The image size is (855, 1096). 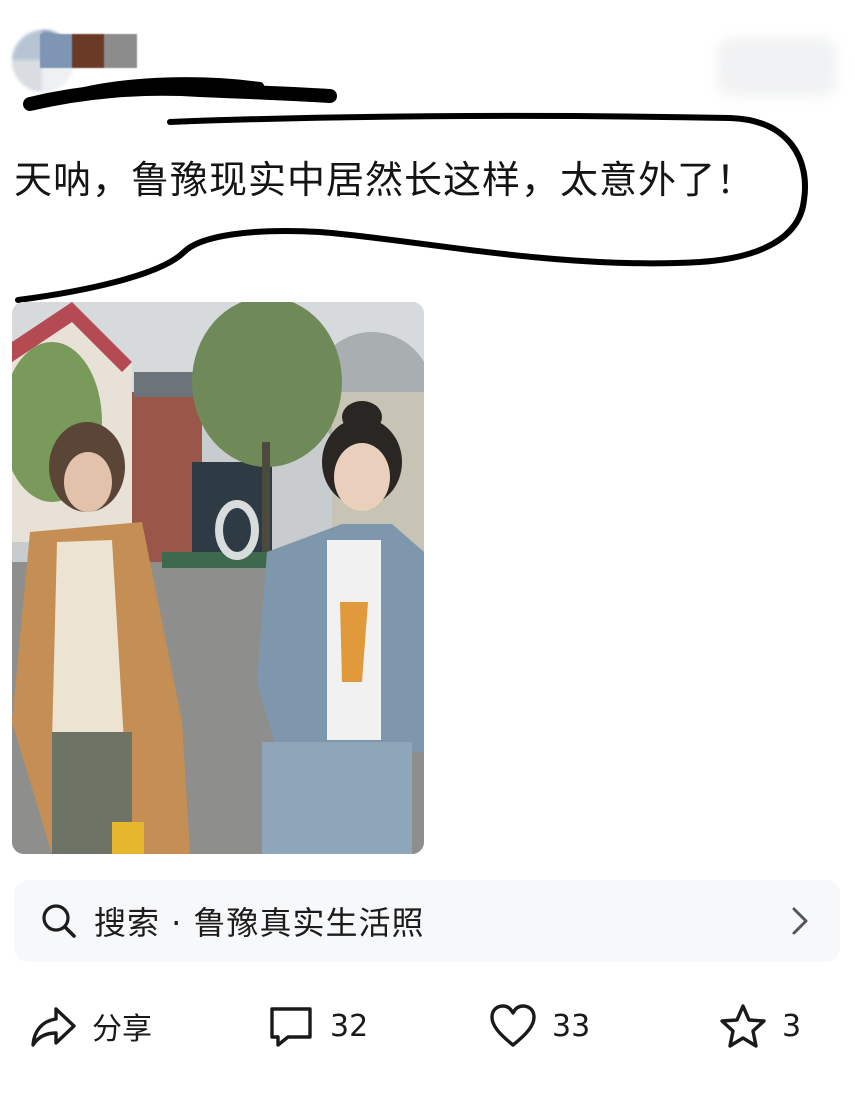 What do you see at coordinates (513, 1025) in the screenshot?
I see `heart-icon` at bounding box center [513, 1025].